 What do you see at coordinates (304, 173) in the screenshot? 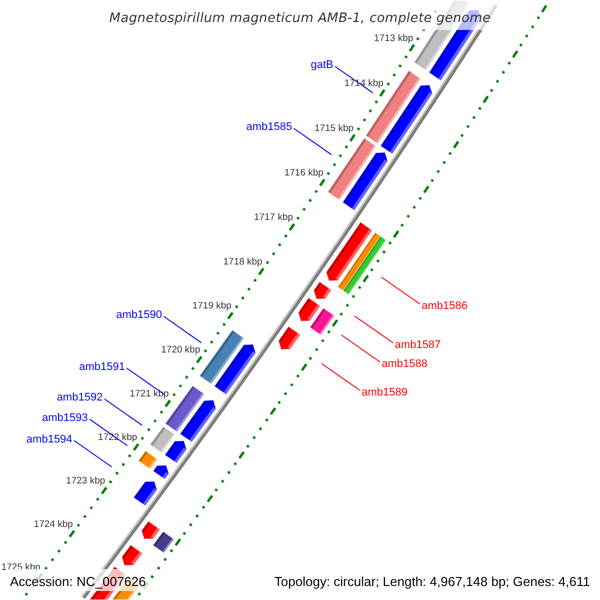
I see `tick-label: 1716 kbp` at bounding box center [304, 173].